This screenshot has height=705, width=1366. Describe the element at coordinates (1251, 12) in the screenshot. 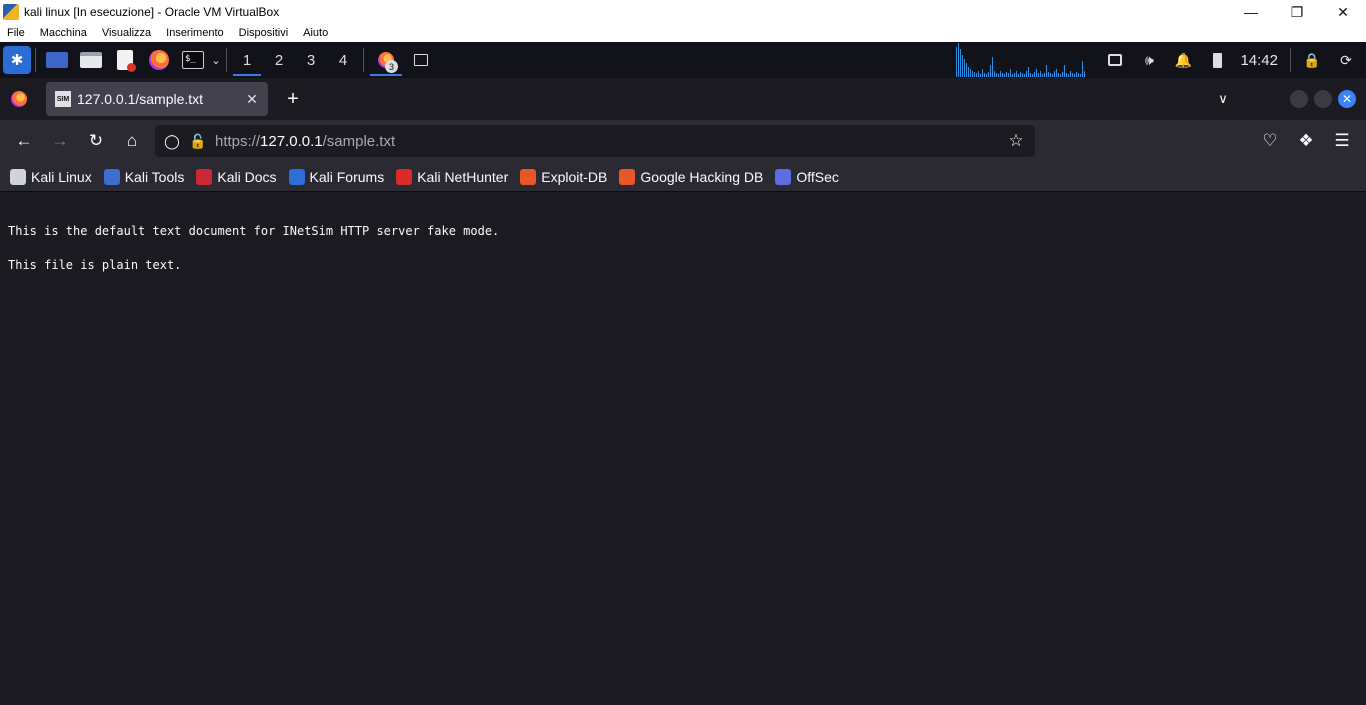

I see `minimize-button: —` at that location.